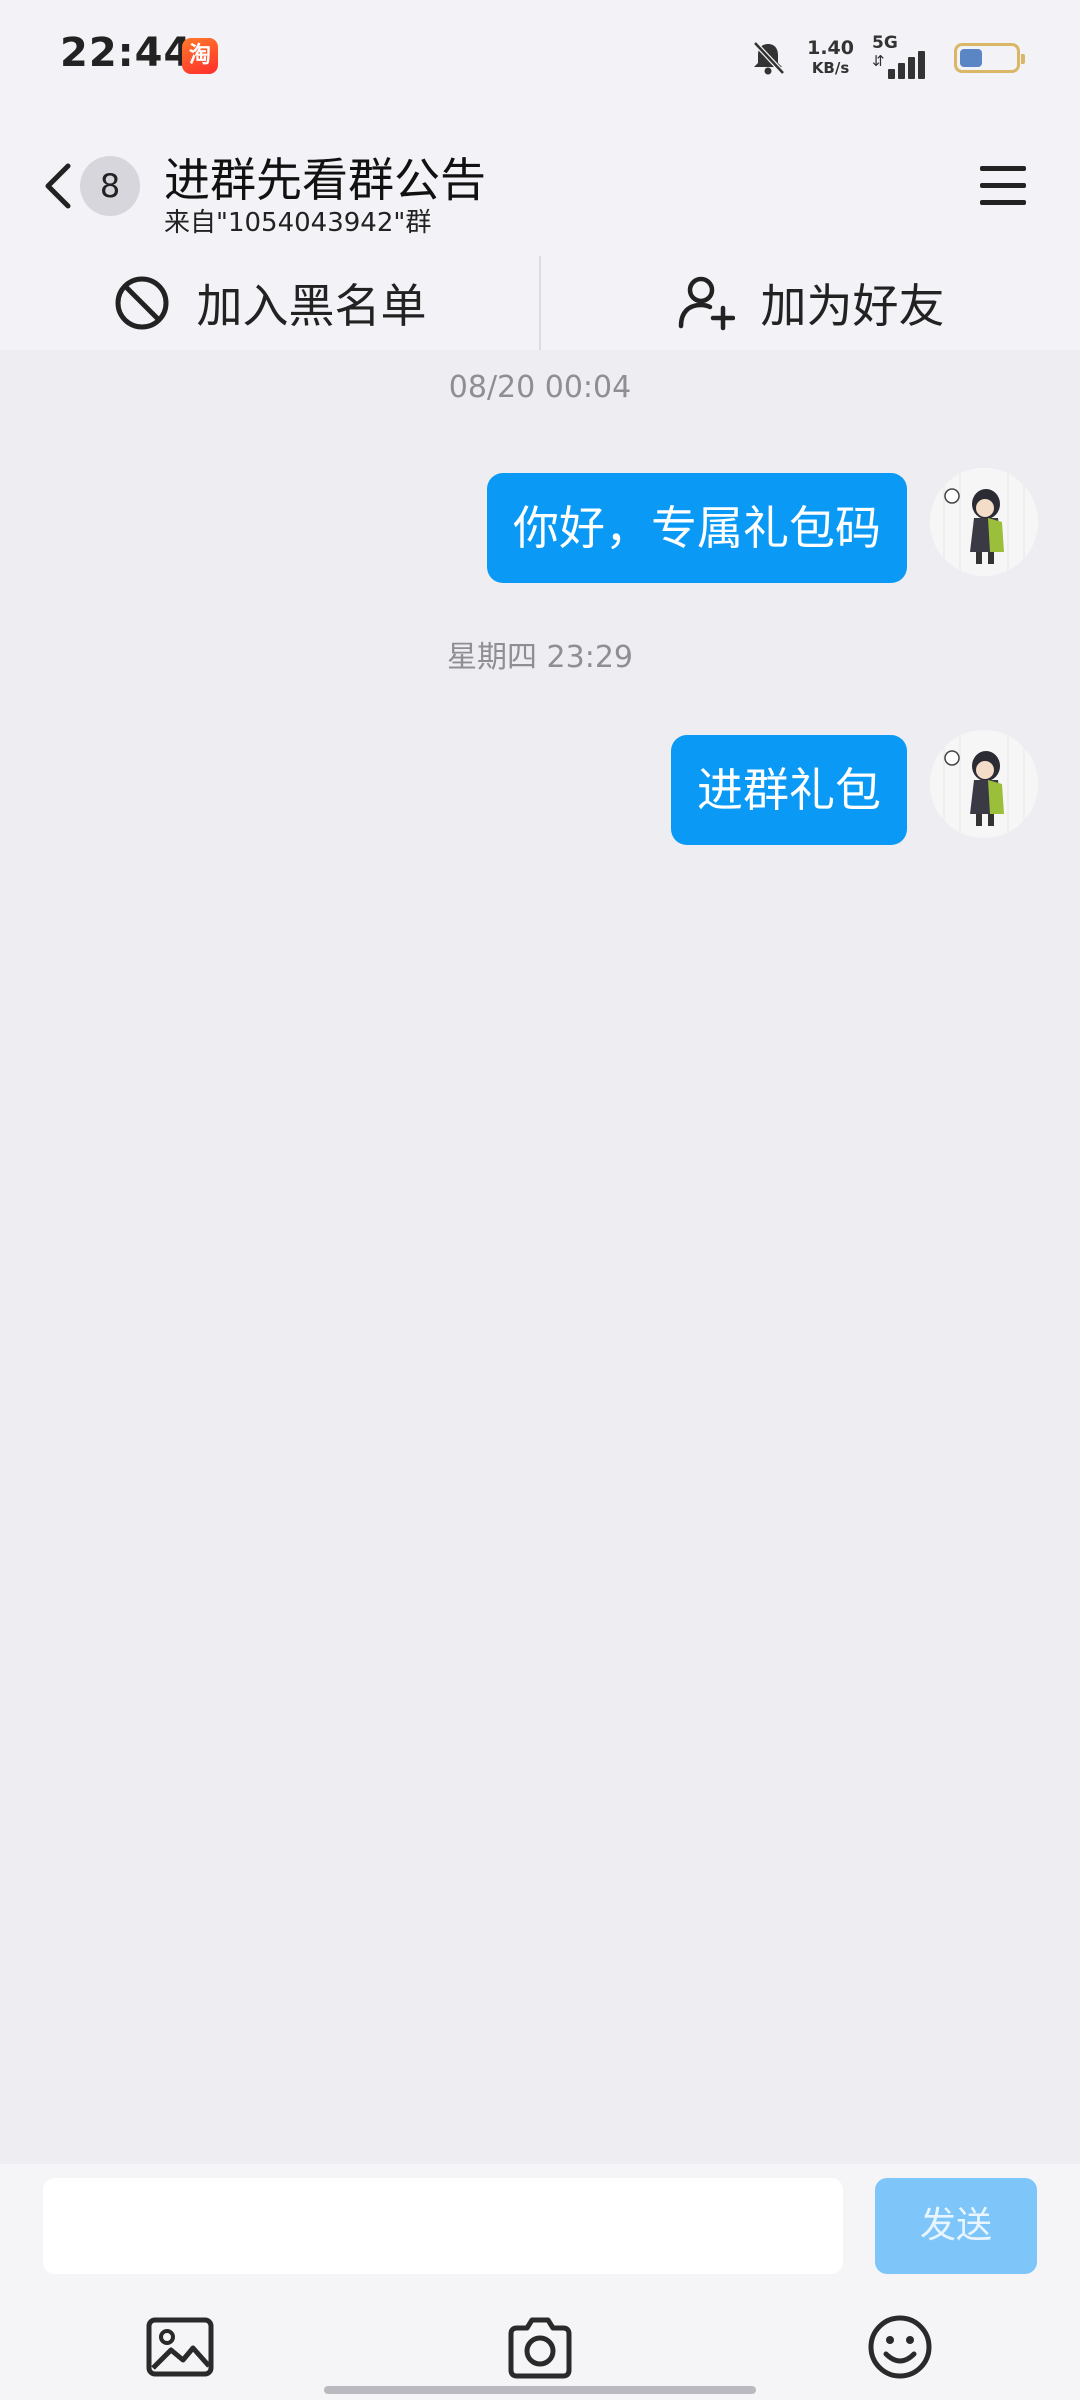 This screenshot has width=1080, height=2400. What do you see at coordinates (830, 68) in the screenshot?
I see `network-speed-unit: KB/s` at bounding box center [830, 68].